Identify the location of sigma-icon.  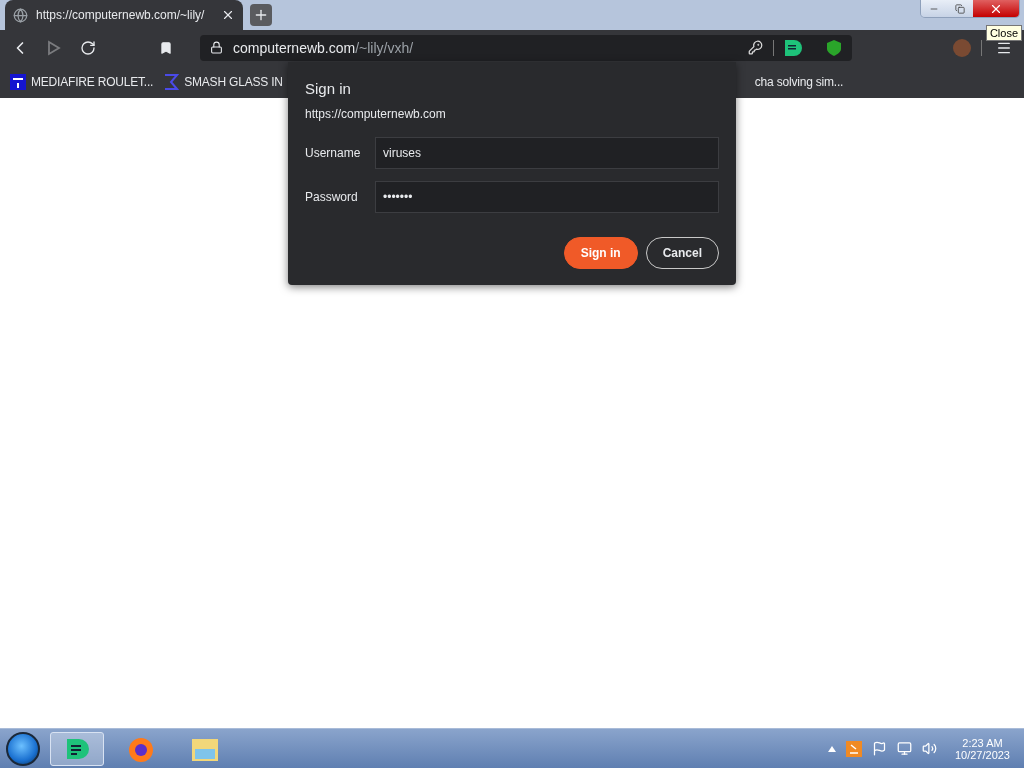
(171, 81).